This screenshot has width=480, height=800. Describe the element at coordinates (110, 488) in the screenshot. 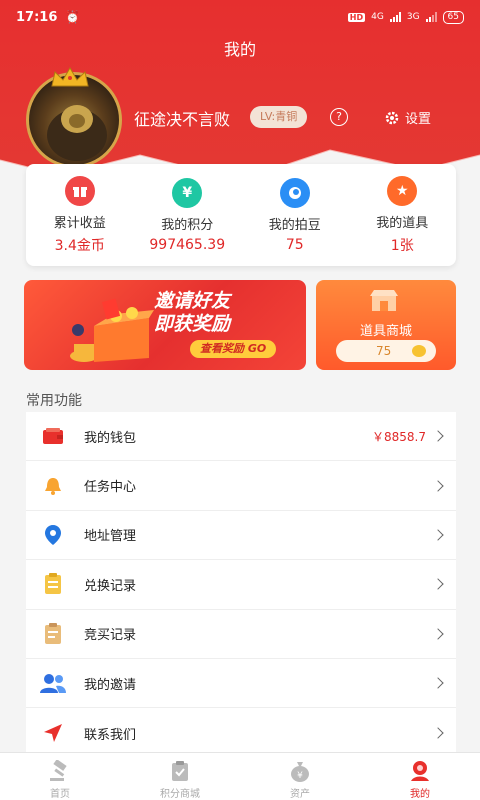

I see `menu-item-label: 任务中心` at that location.